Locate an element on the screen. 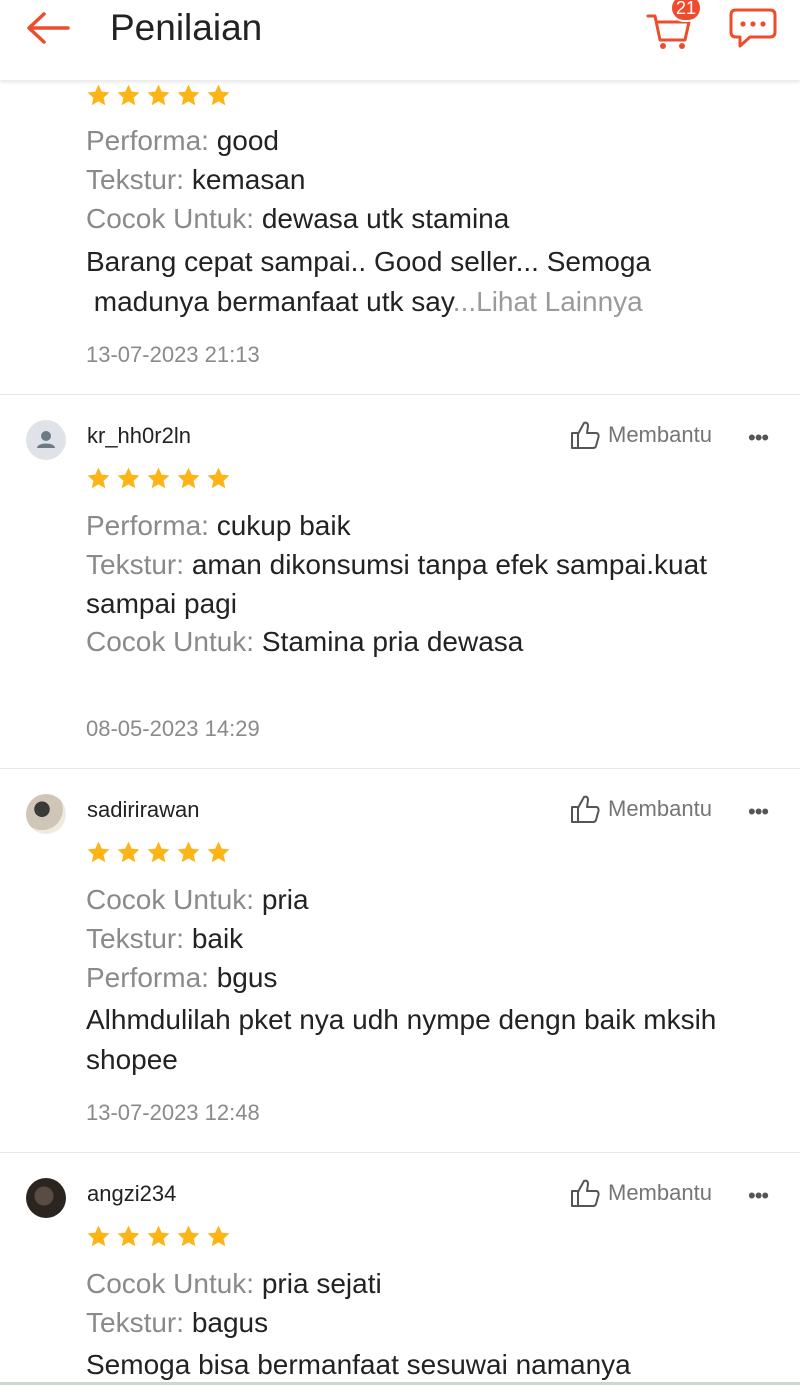 The height and width of the screenshot is (1385, 800). review-attribute: Cocok Untuk: Stamina pria dewasa is located at coordinates (305, 641).